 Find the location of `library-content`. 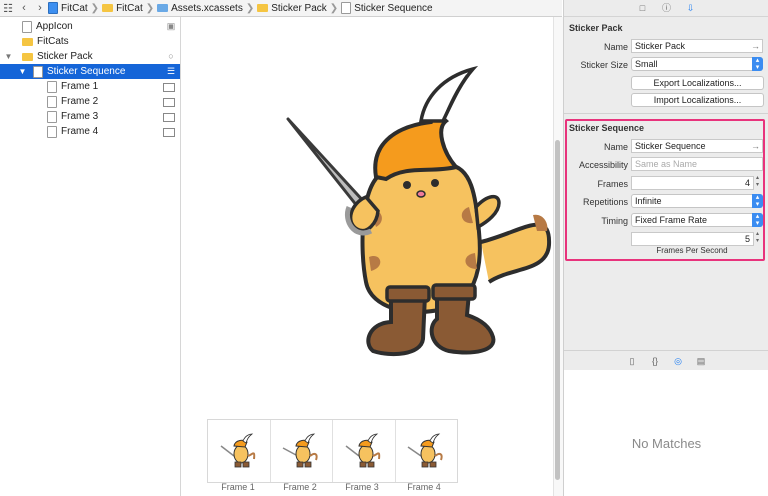

library-content is located at coordinates (666, 433).